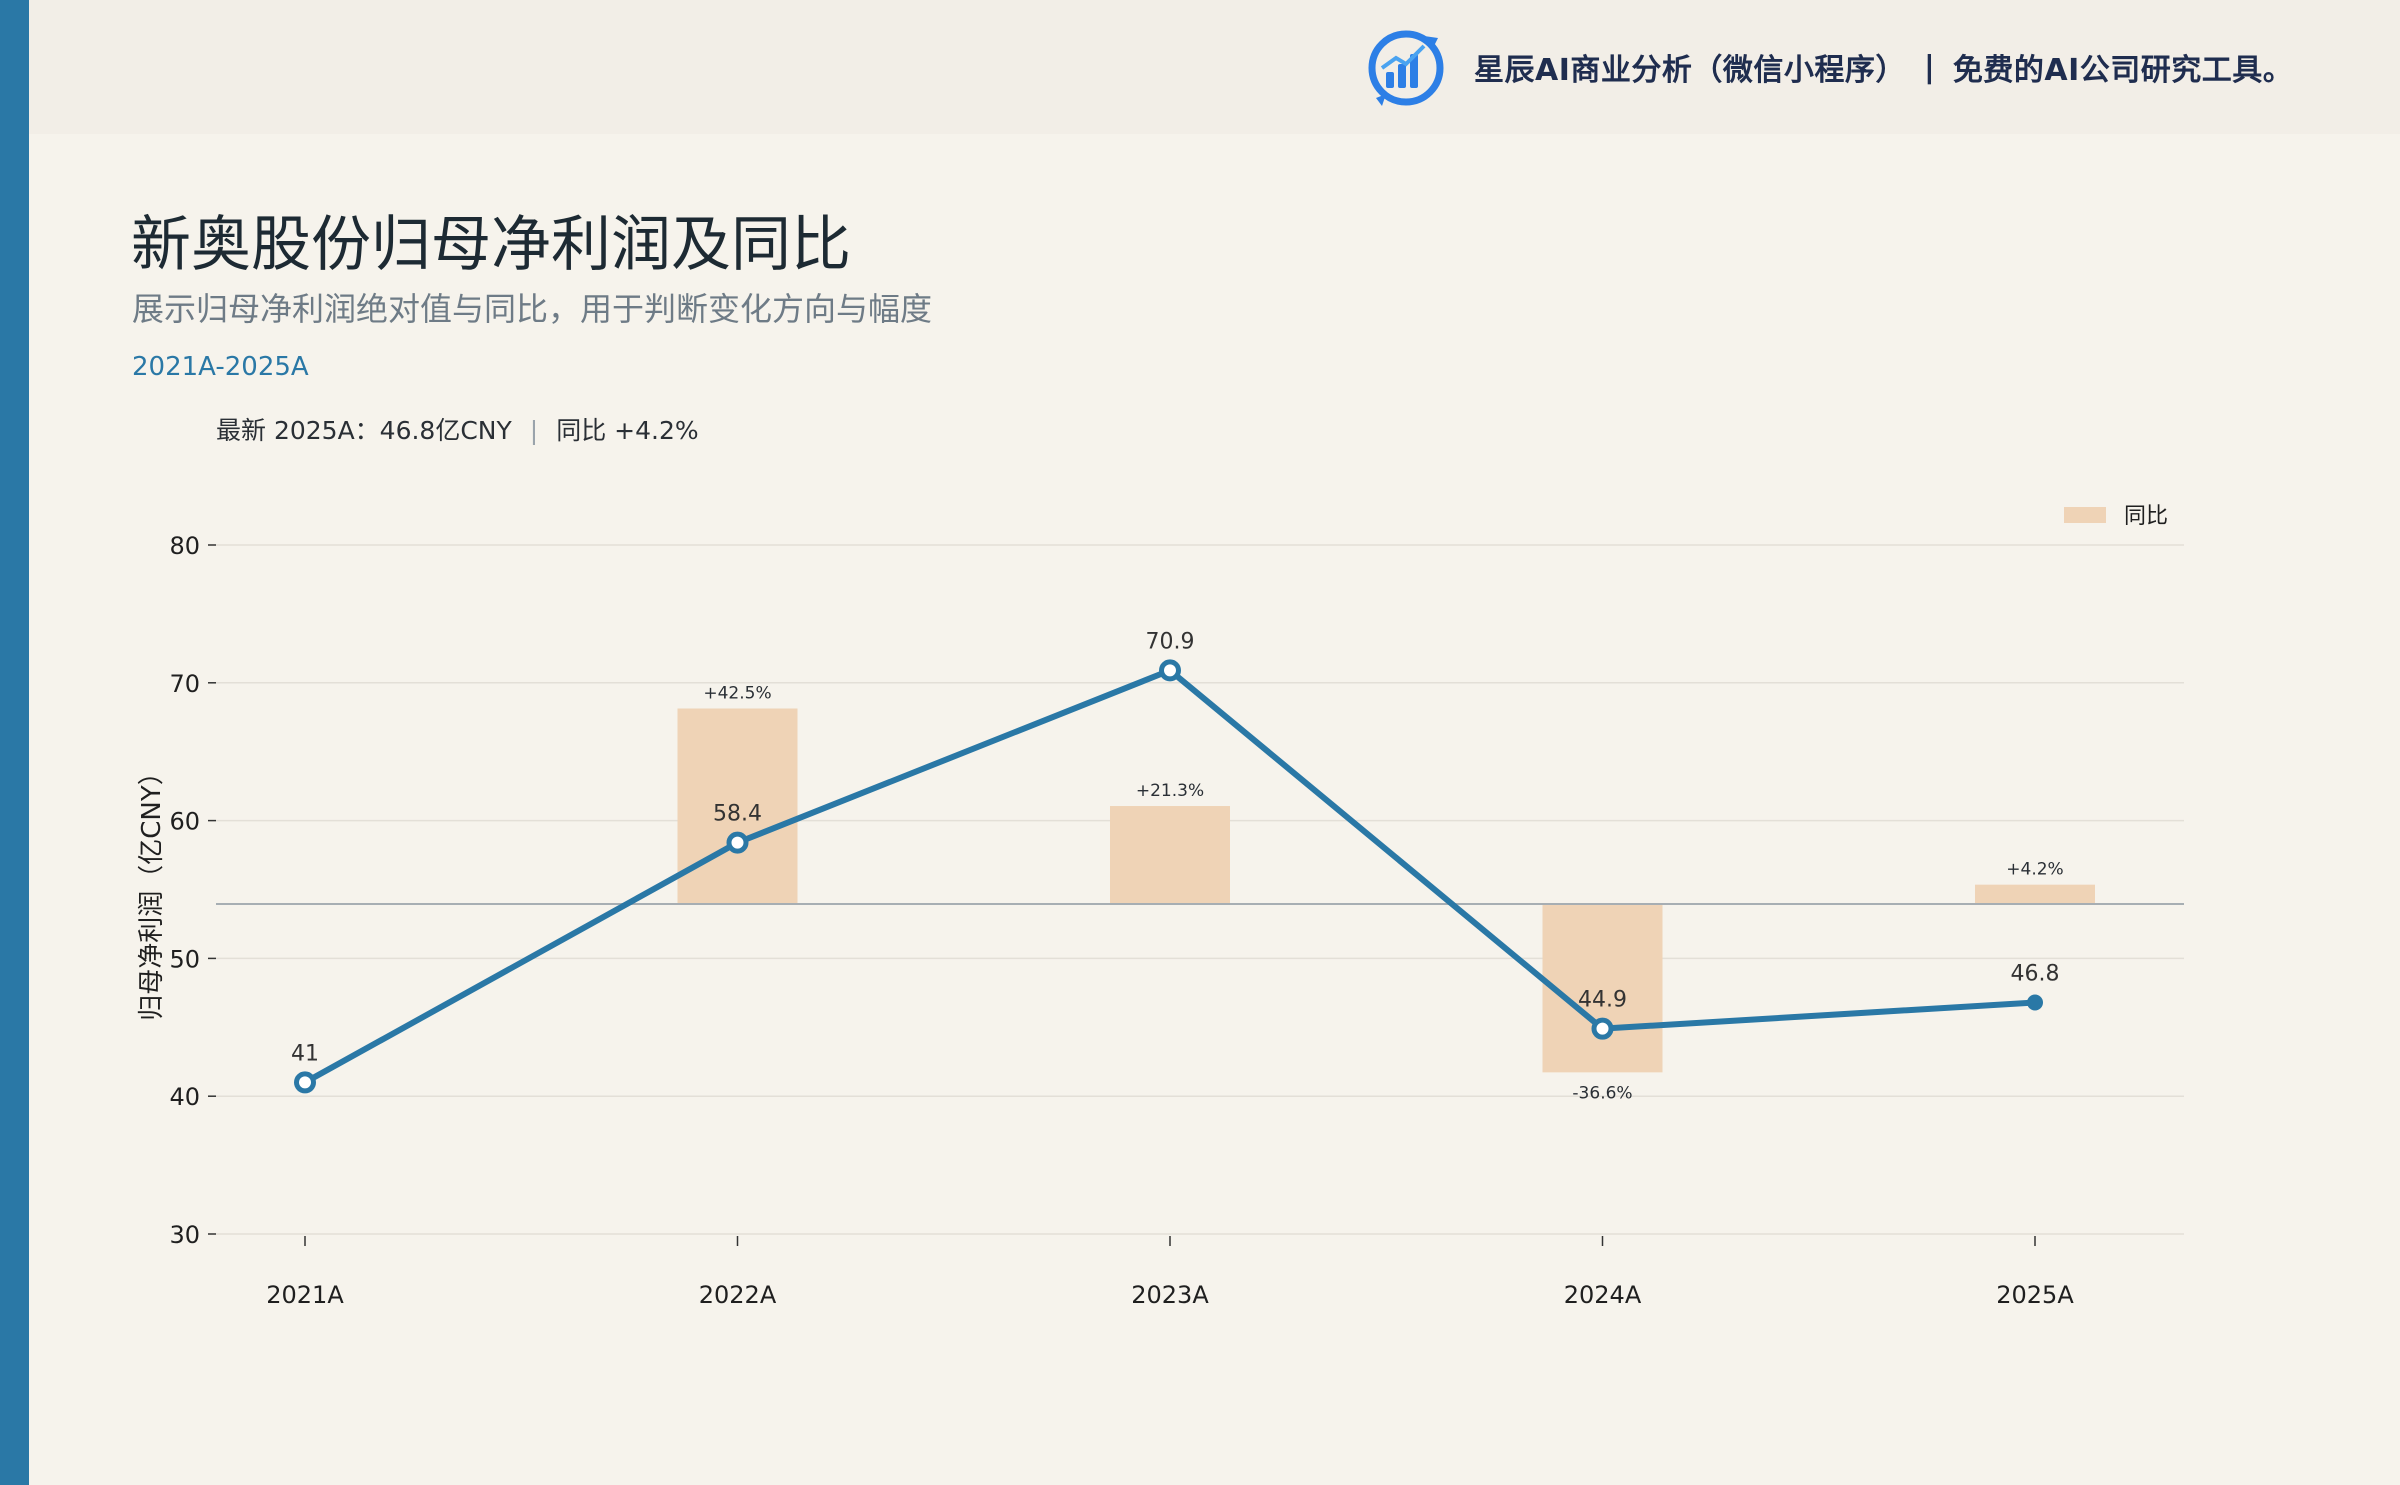 Image resolution: width=2400 pixels, height=1485 pixels. Describe the element at coordinates (305, 1295) in the screenshot. I see `x-tick-label: 2021A` at that location.